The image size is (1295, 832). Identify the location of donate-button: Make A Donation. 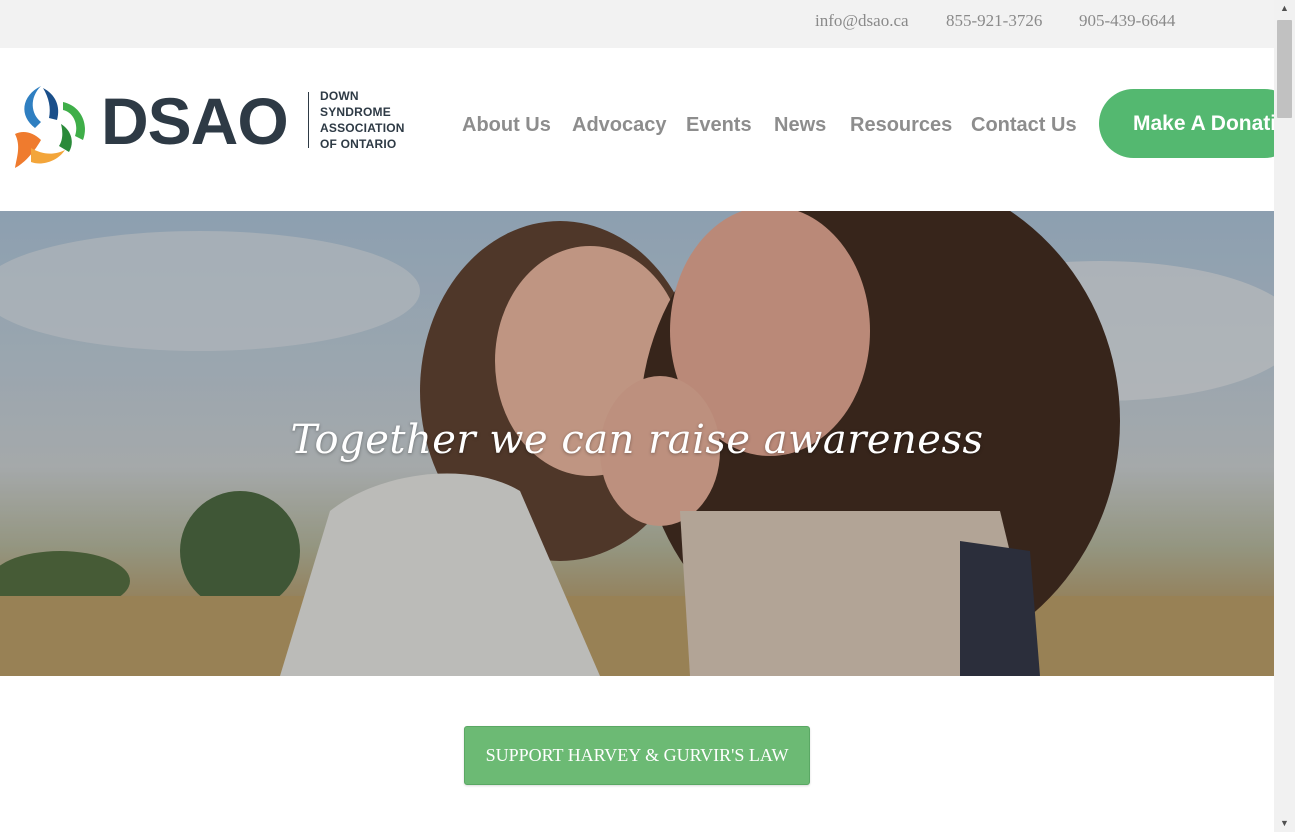
(1186, 123).